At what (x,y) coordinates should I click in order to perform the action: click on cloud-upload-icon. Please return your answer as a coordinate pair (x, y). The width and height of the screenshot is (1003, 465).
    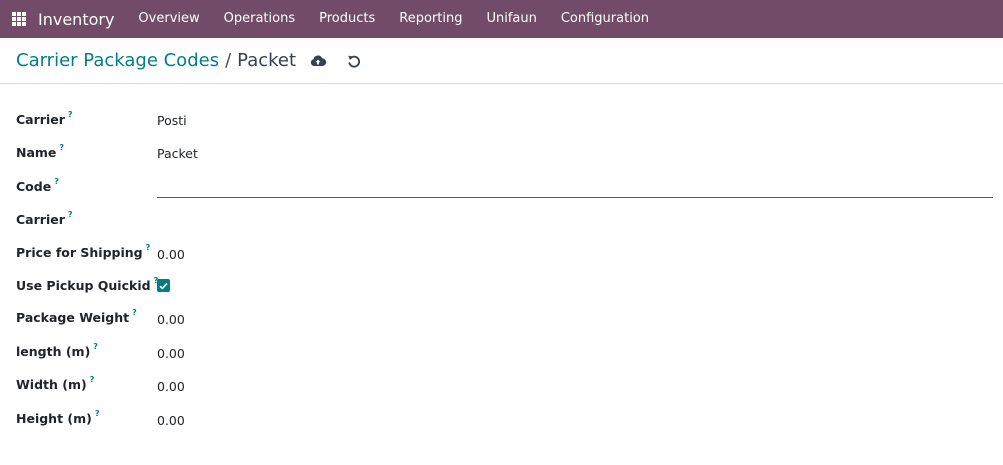
    Looking at the image, I should click on (318, 60).